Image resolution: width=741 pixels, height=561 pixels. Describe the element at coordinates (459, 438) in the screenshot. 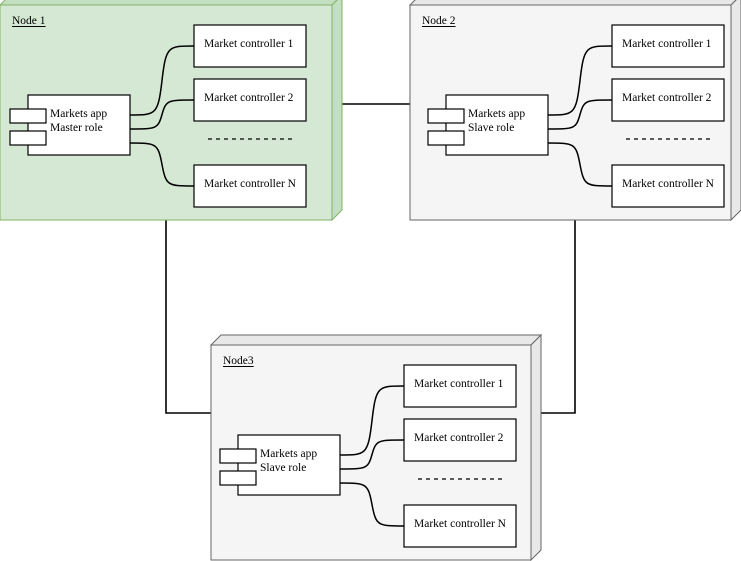

I see `market-controller-label-node3-2: Market controller 2` at that location.